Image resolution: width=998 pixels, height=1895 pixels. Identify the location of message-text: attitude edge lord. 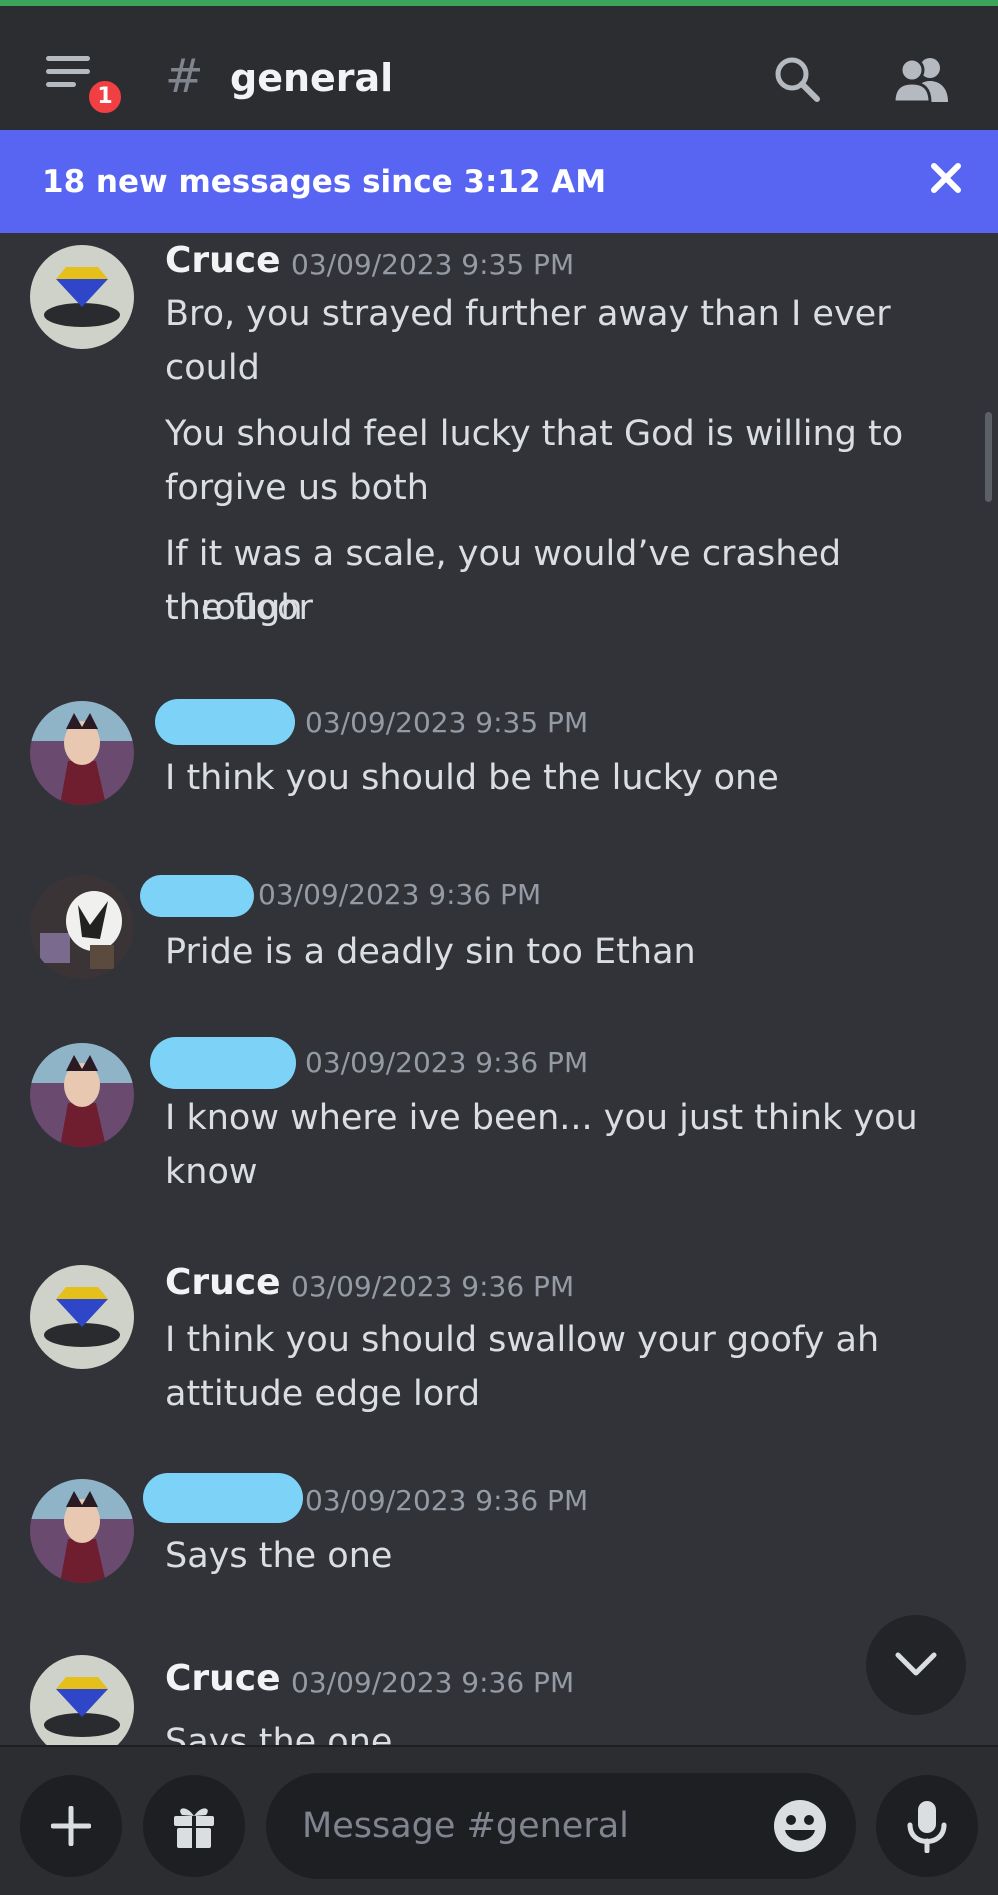
(323, 1394).